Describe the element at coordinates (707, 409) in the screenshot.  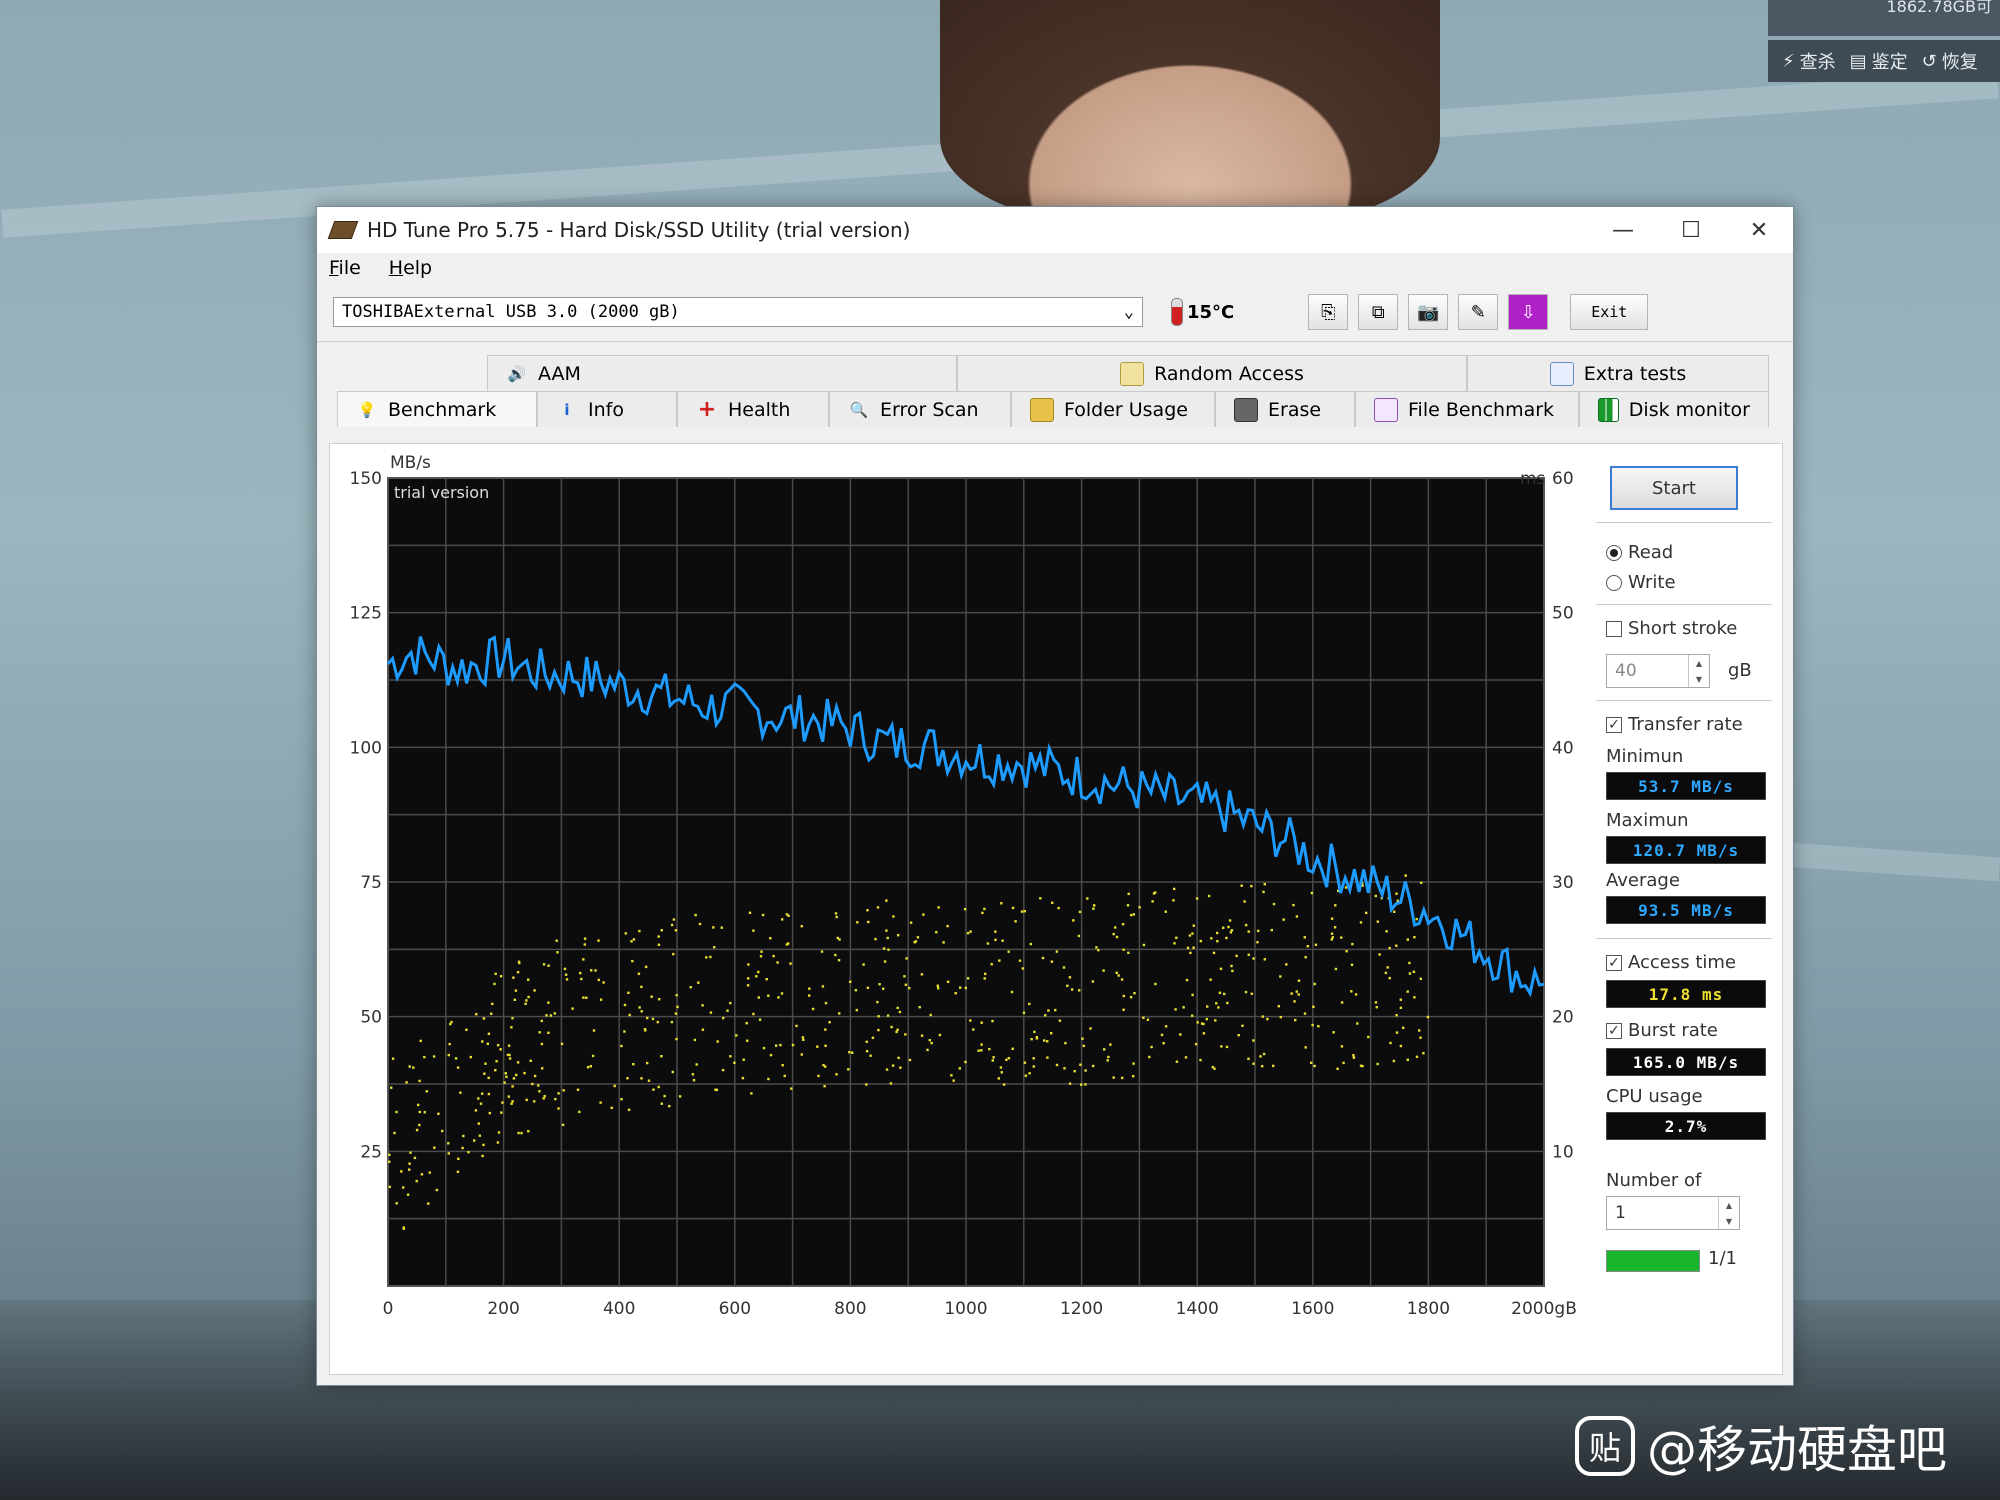
I see `health-cross-icon: +` at that location.